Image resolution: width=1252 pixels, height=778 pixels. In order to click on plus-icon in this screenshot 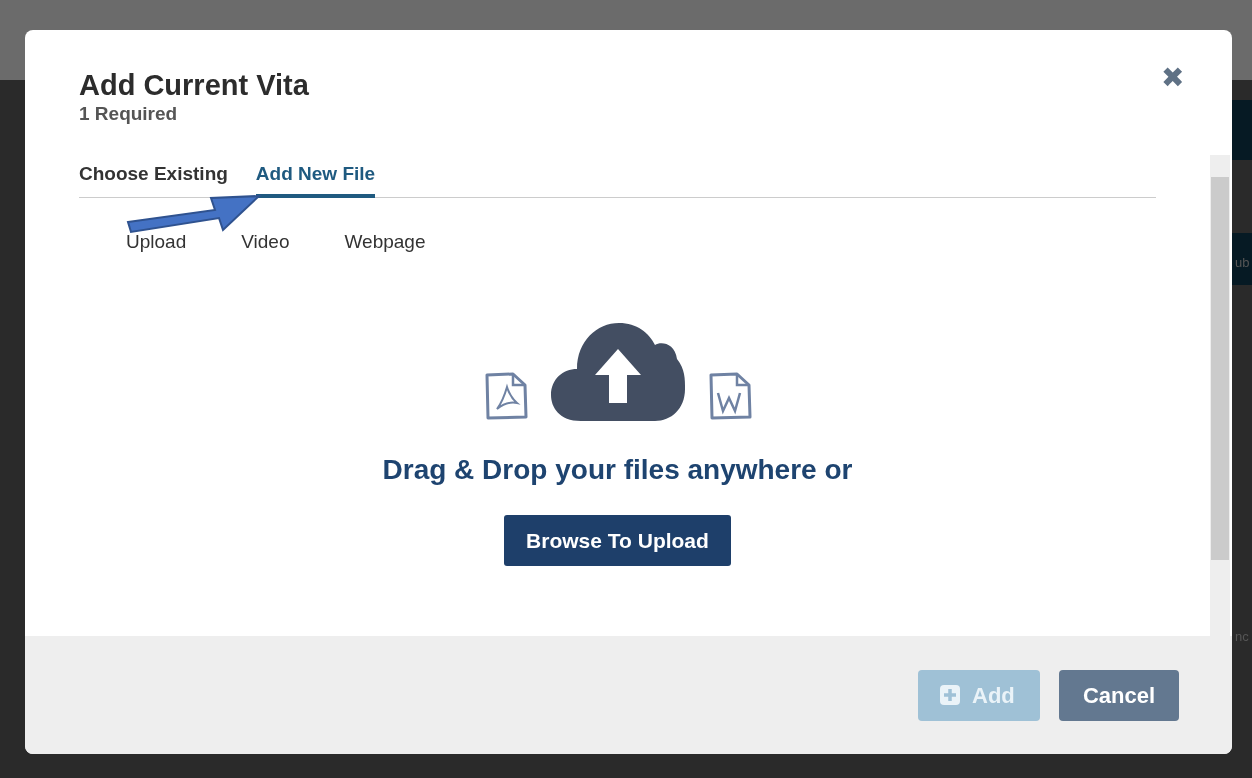, I will do `click(950, 695)`.